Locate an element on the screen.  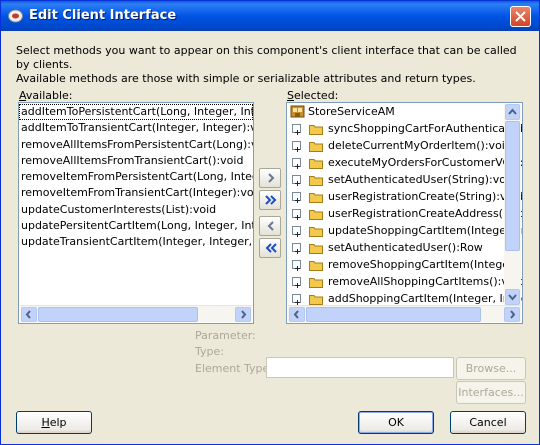
scroll-down-icon is located at coordinates (512, 297).